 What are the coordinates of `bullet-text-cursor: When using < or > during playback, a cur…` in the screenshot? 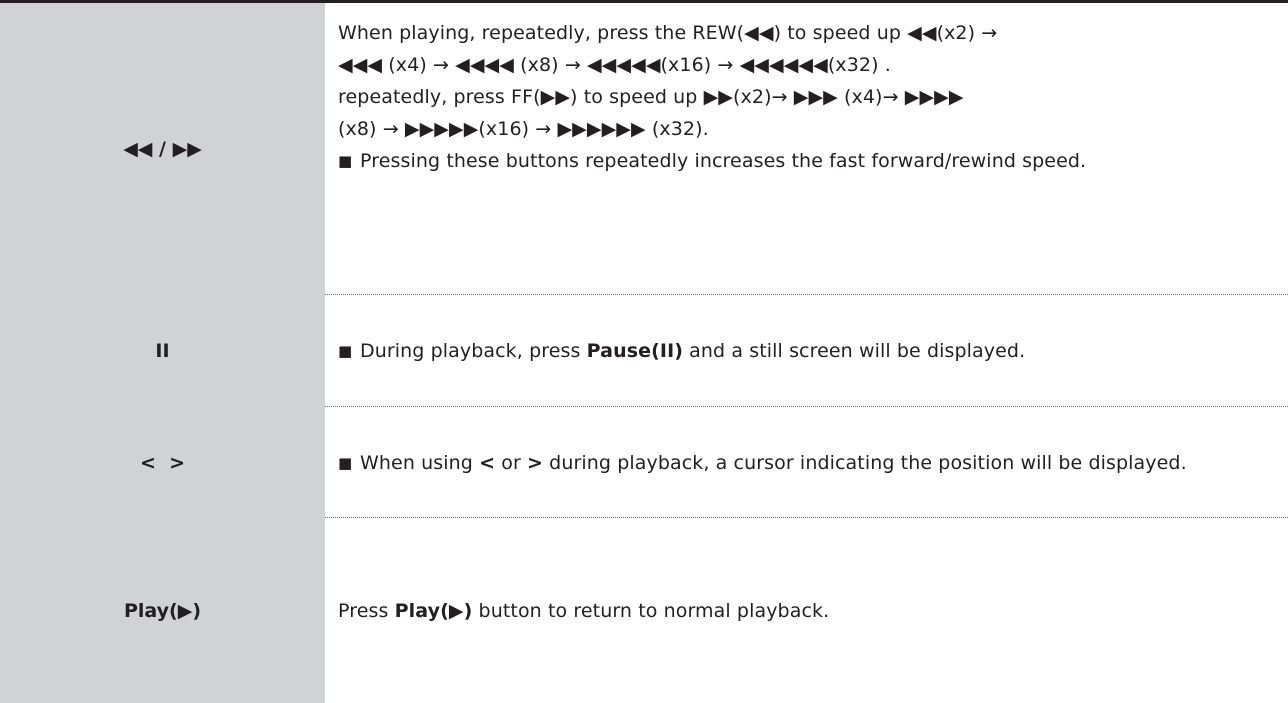 It's located at (773, 463).